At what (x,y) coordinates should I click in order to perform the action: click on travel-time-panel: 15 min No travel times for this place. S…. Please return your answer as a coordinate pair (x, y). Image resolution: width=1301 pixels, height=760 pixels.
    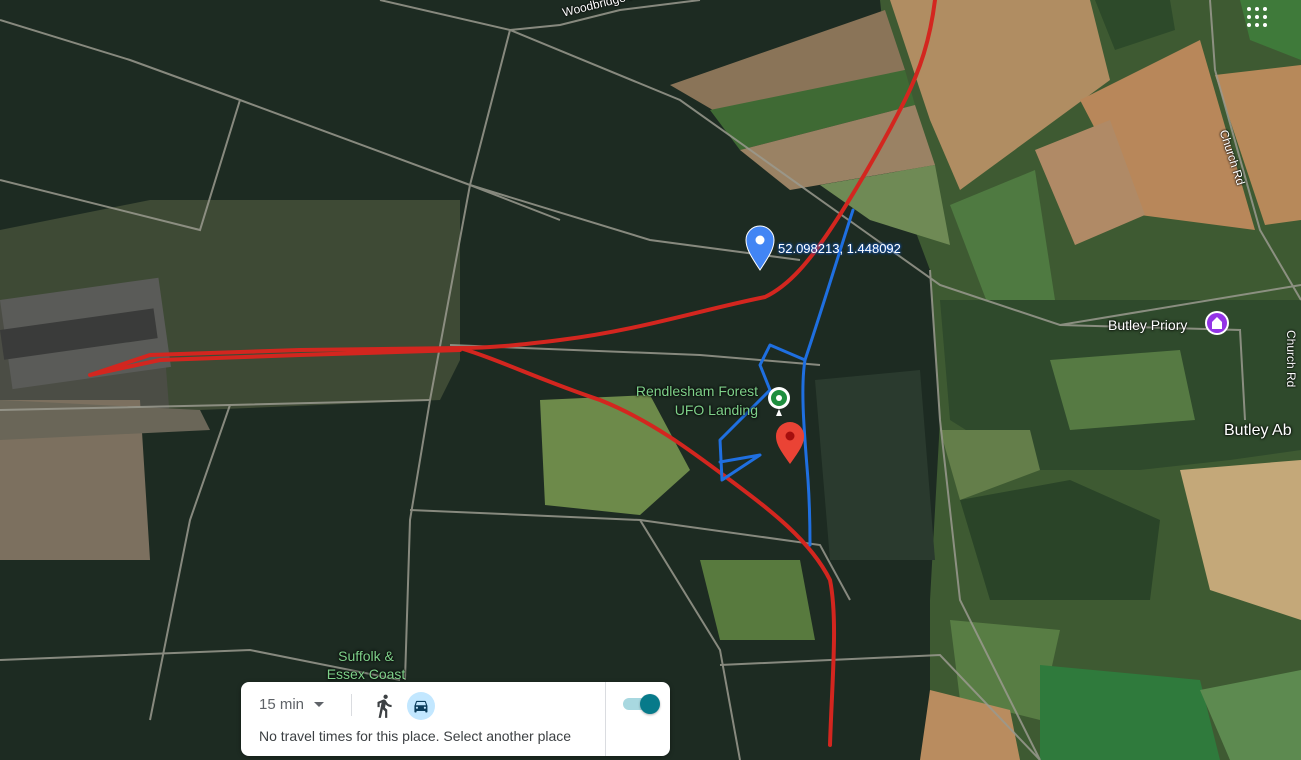
    Looking at the image, I should click on (455, 719).